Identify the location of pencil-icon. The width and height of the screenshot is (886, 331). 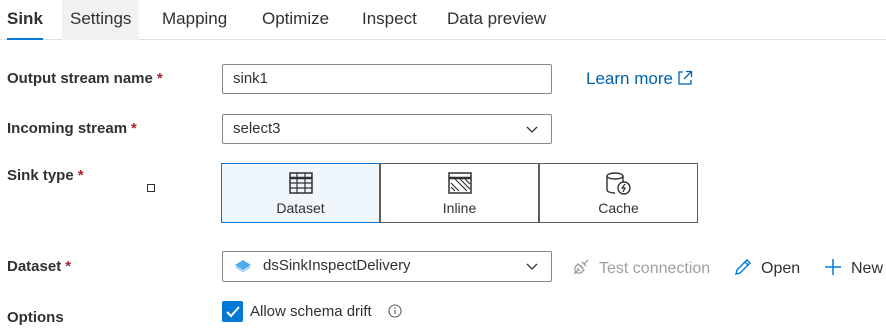
(743, 267).